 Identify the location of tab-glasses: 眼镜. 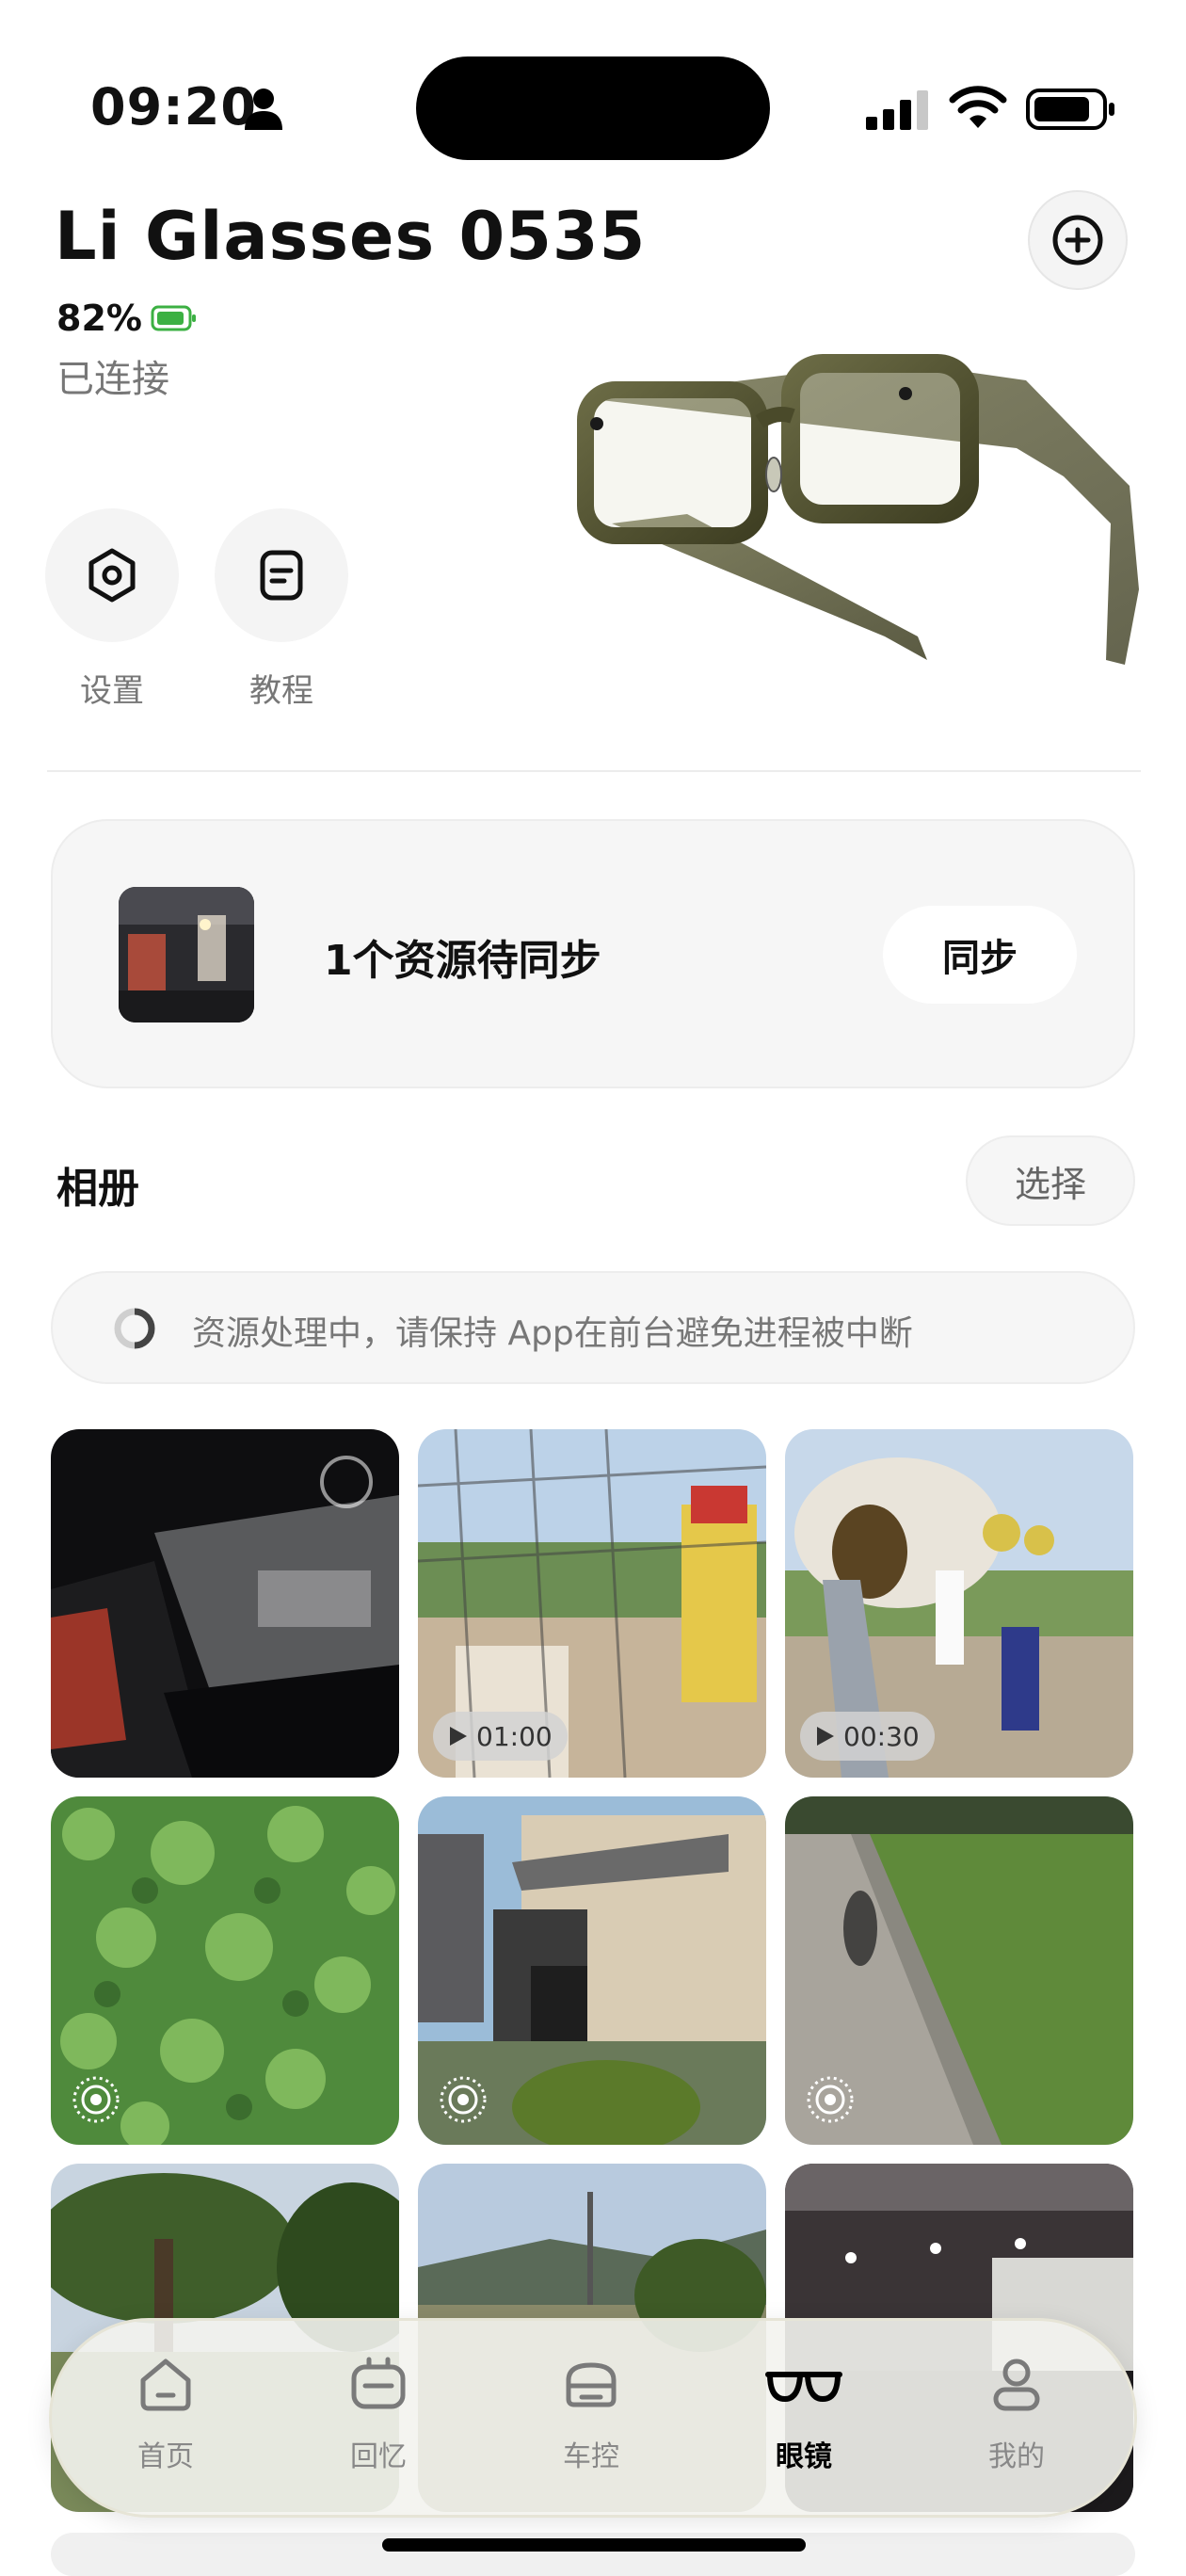
(804, 2414).